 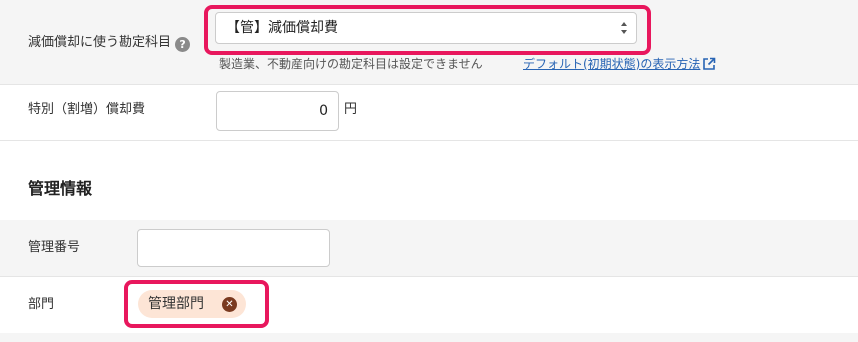 I want to click on special-depreciation-input: 0, so click(x=277, y=111).